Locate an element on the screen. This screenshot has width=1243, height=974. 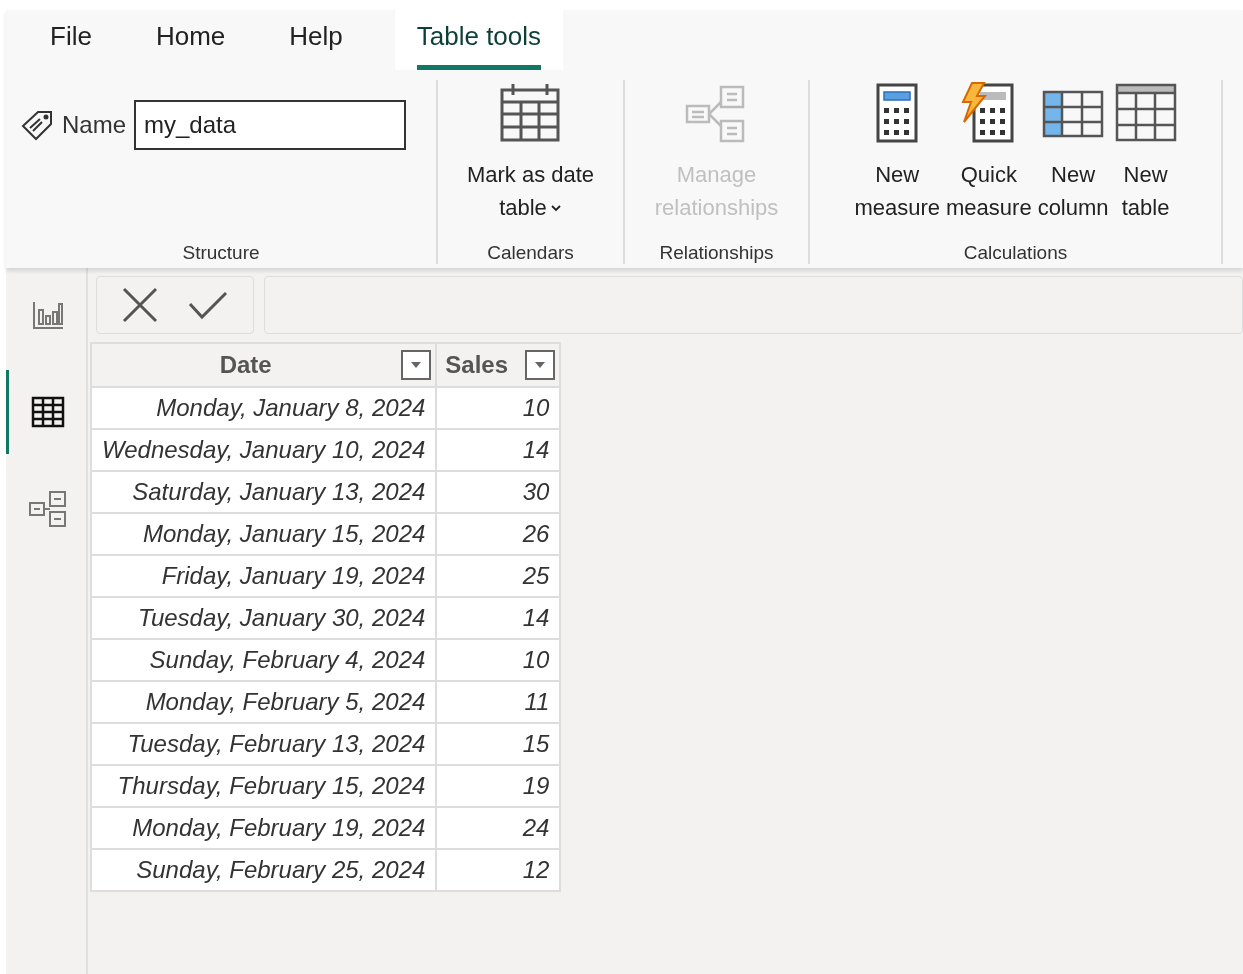
table-cell: Tuesday, February 13, 2024 is located at coordinates (264, 744).